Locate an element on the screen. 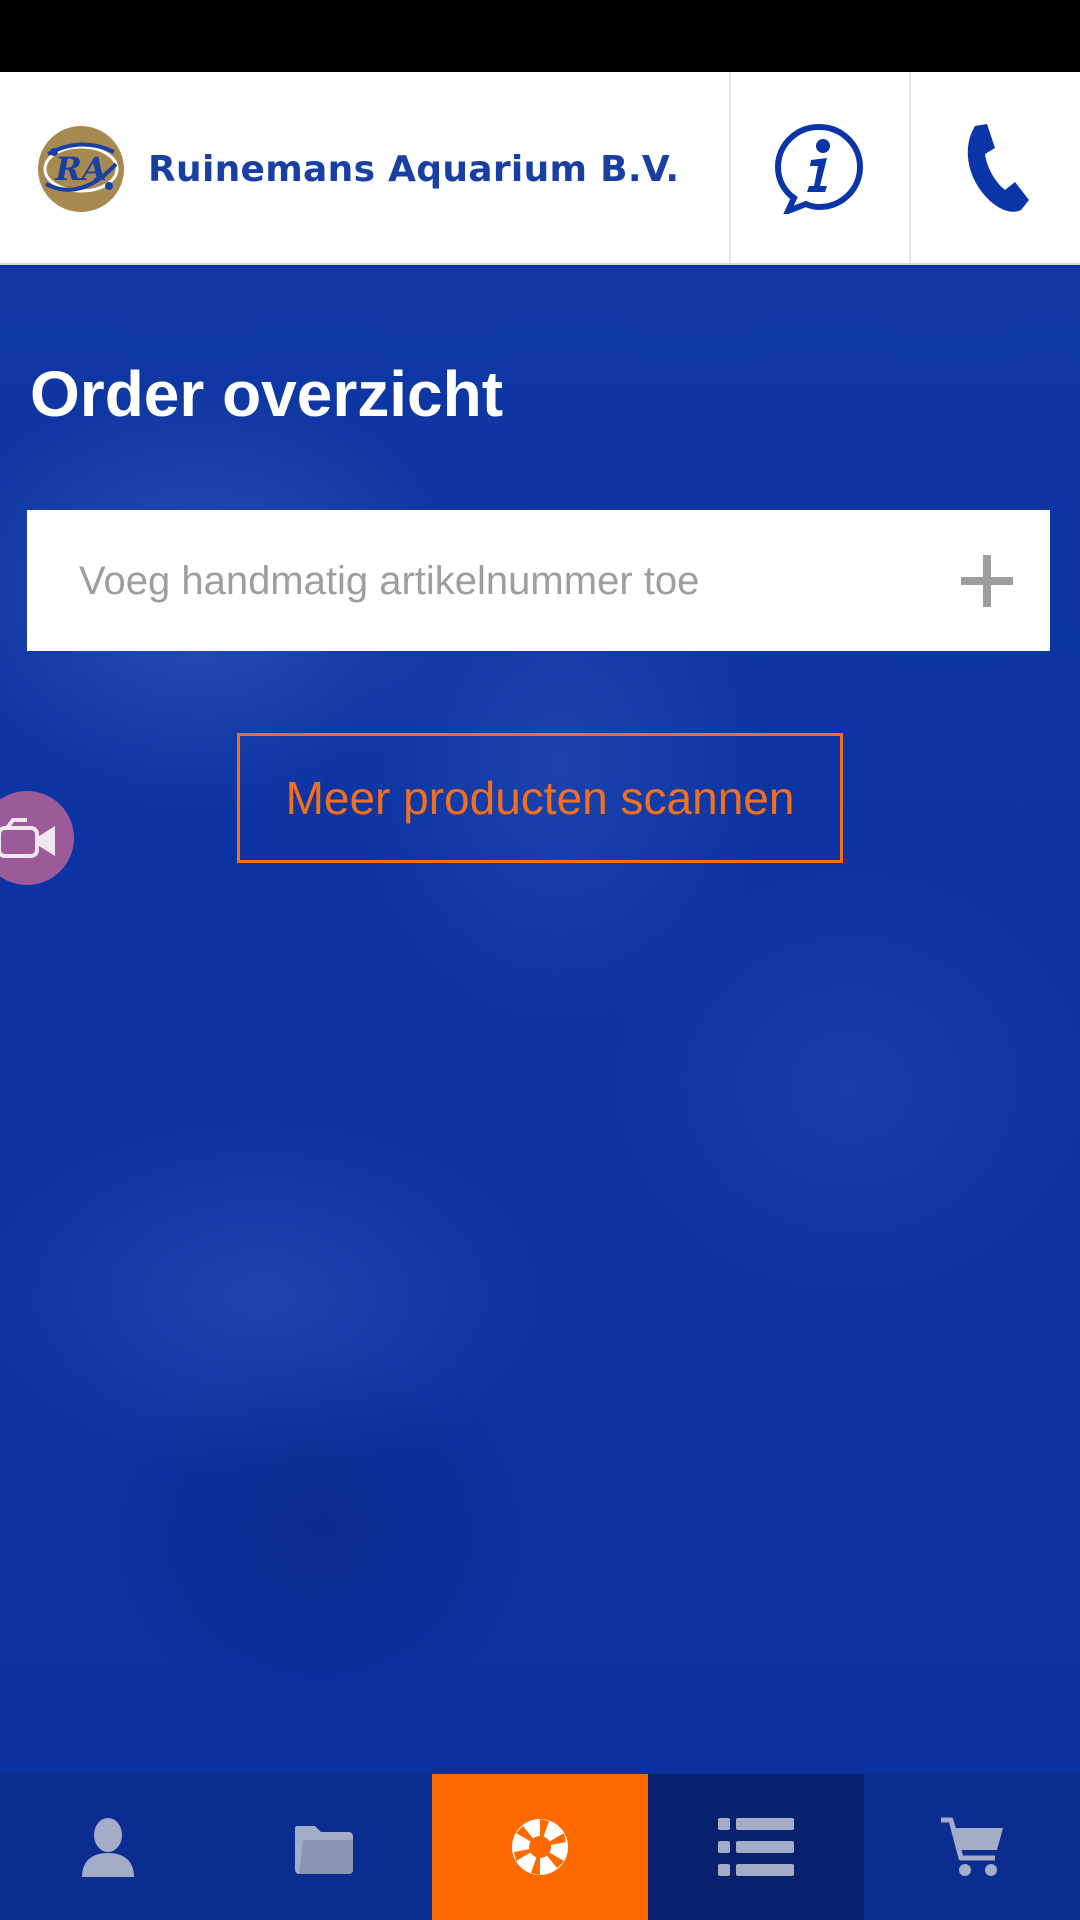 The height and width of the screenshot is (1920, 1080). folder-icon is located at coordinates (324, 1850).